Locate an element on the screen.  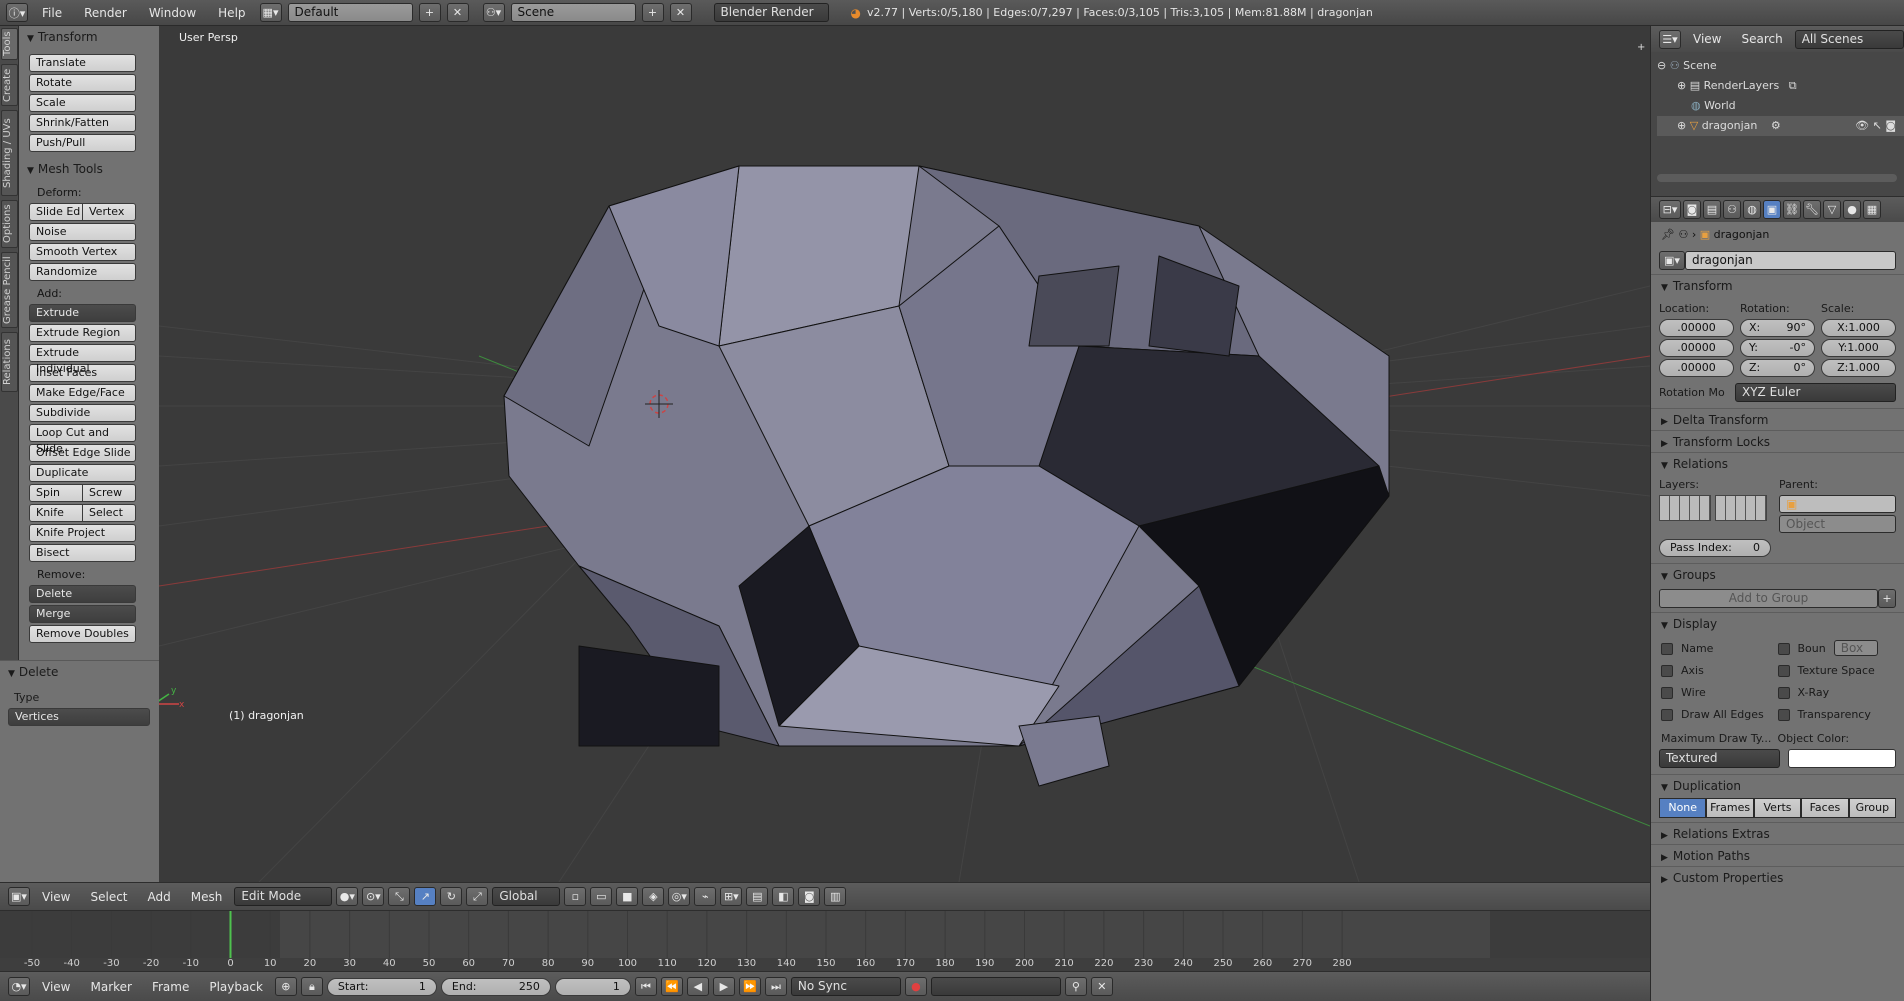
delta-transform-header: ▶ Delta Transform is located at coordinates (1777, 419).